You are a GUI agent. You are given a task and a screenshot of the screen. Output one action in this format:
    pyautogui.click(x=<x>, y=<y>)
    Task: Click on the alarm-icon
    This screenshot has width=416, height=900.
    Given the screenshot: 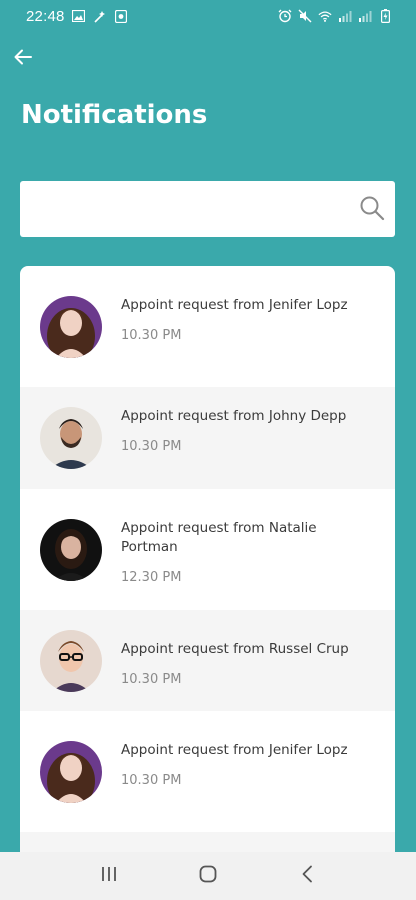 What is the action you would take?
    pyautogui.click(x=285, y=16)
    